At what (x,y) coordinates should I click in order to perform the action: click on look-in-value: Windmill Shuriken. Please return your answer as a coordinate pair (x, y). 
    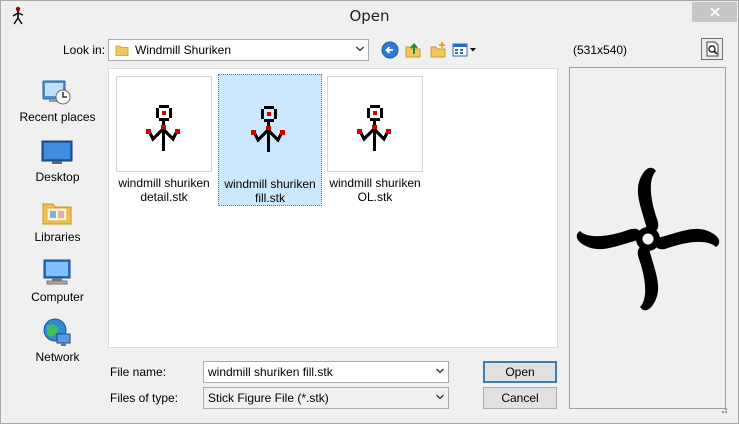
    Looking at the image, I should click on (183, 50).